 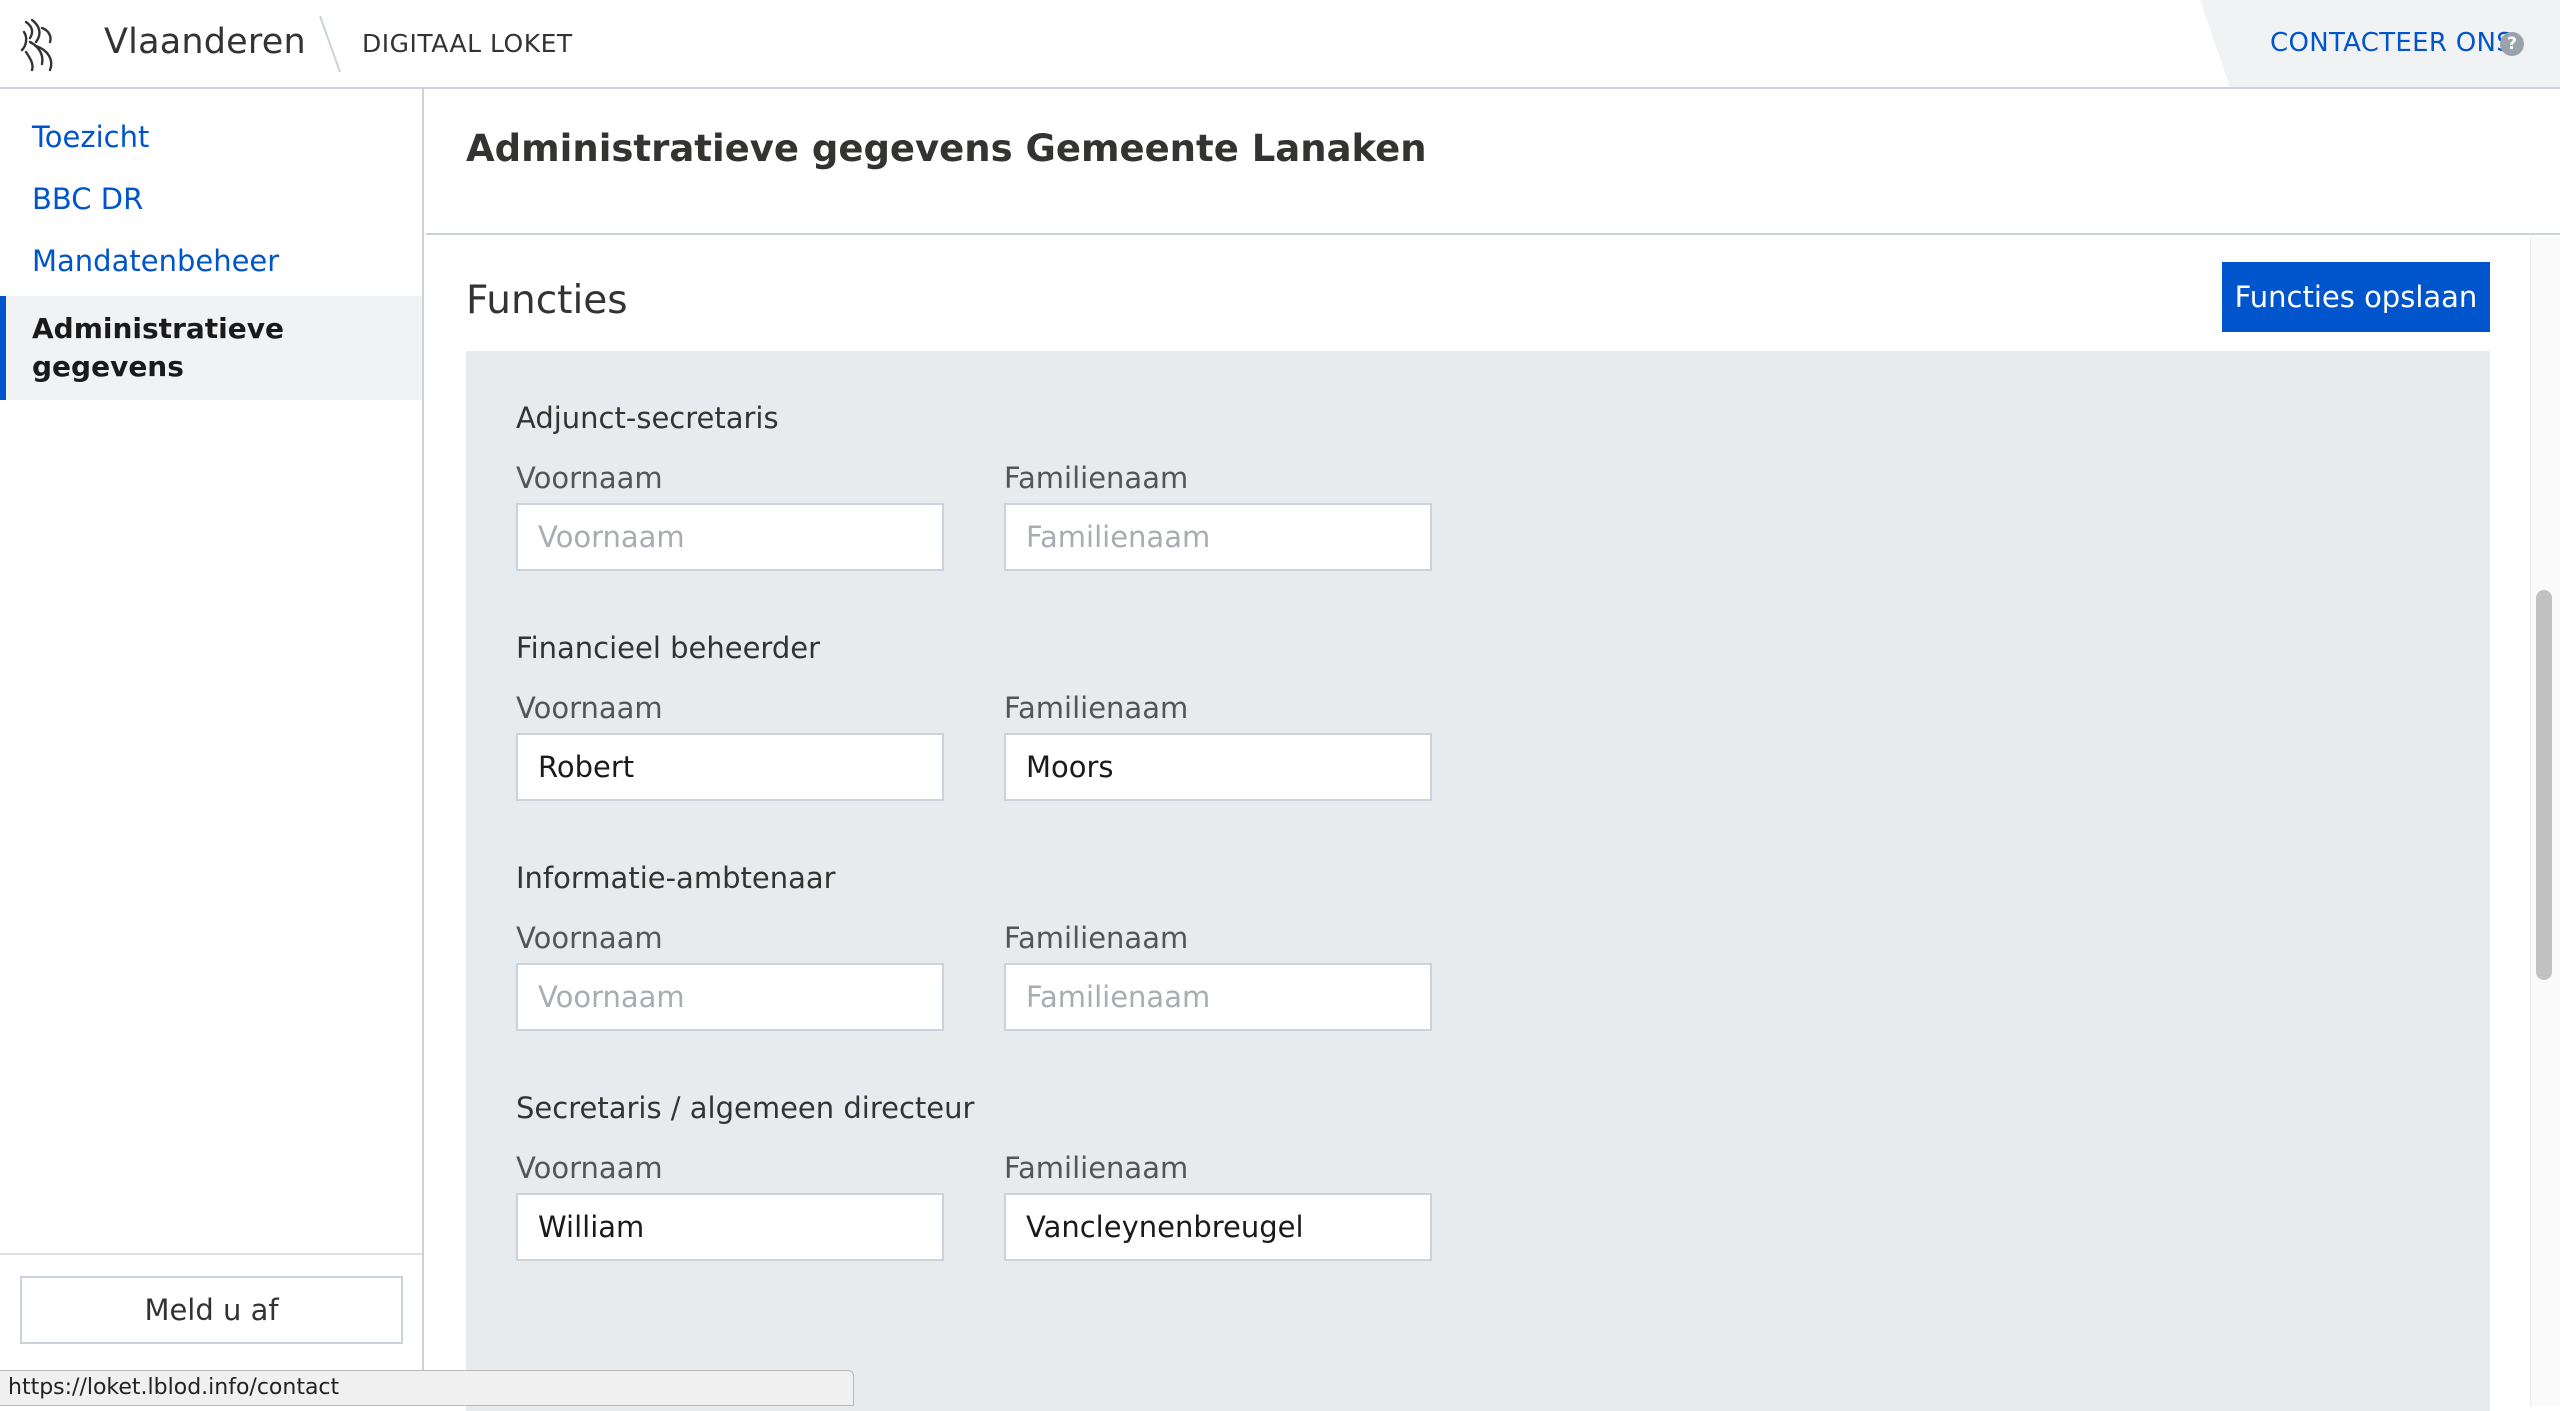 I want to click on scrollbar-thumb, so click(x=2544, y=785).